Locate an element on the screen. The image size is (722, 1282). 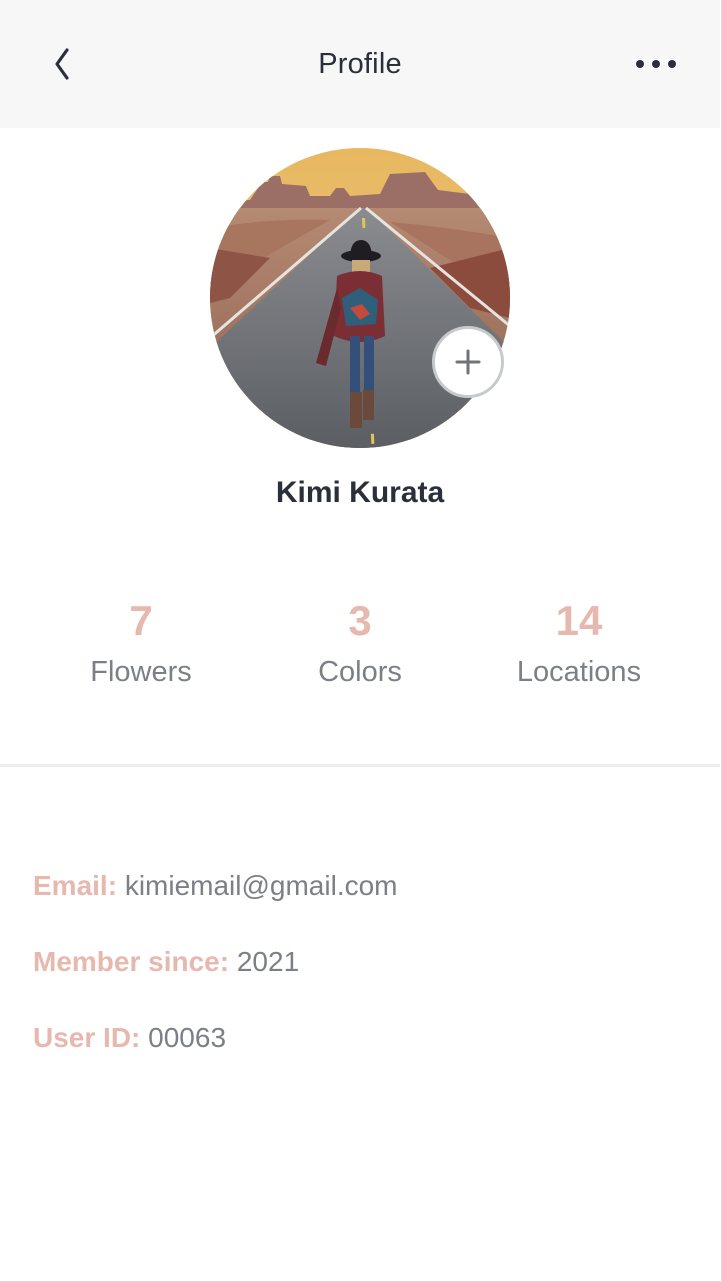
top-bar: Profile is located at coordinates (360, 64).